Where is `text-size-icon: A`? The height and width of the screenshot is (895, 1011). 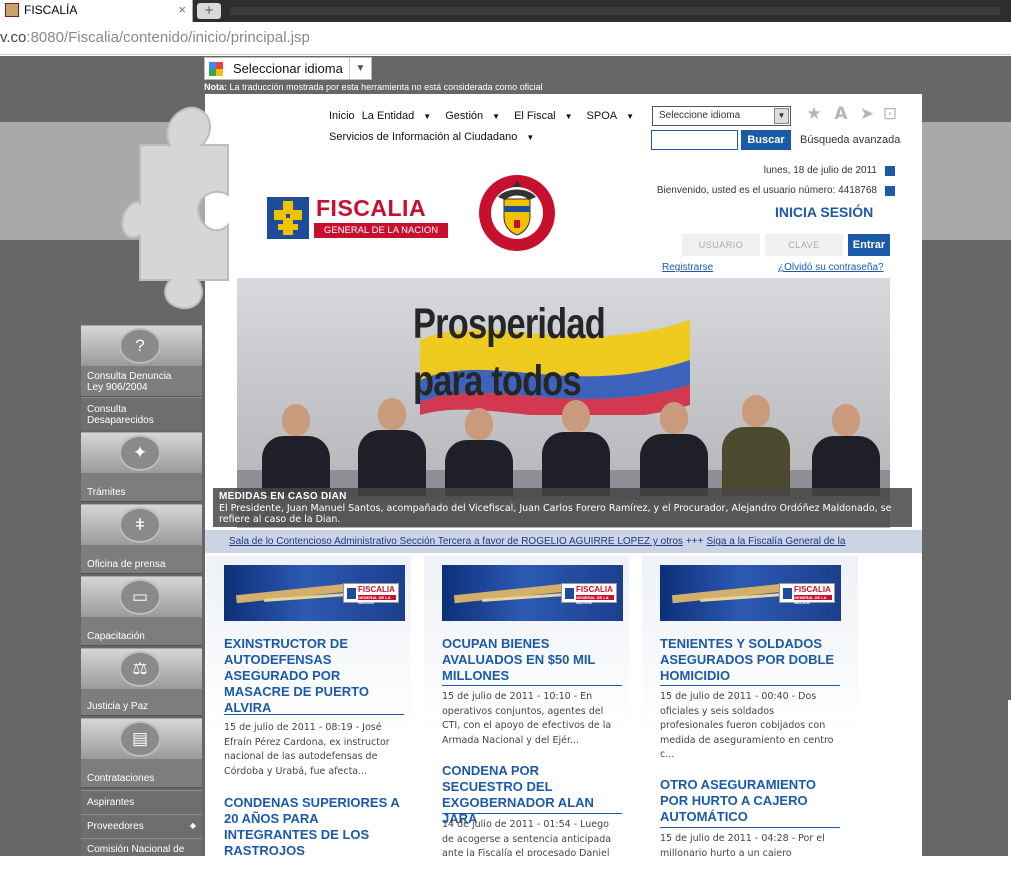 text-size-icon: A is located at coordinates (841, 114).